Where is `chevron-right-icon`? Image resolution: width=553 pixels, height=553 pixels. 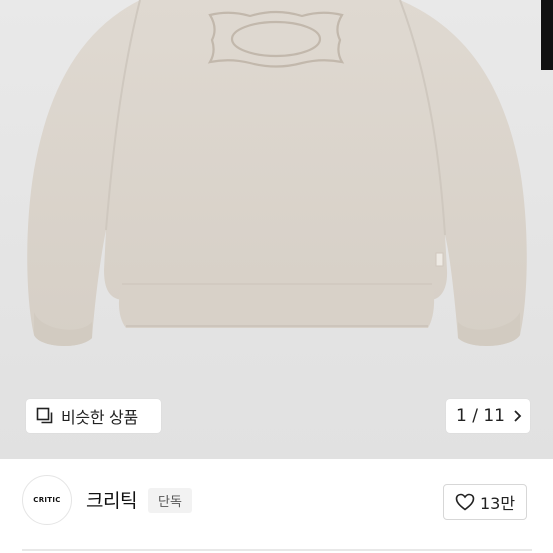 chevron-right-icon is located at coordinates (517, 416).